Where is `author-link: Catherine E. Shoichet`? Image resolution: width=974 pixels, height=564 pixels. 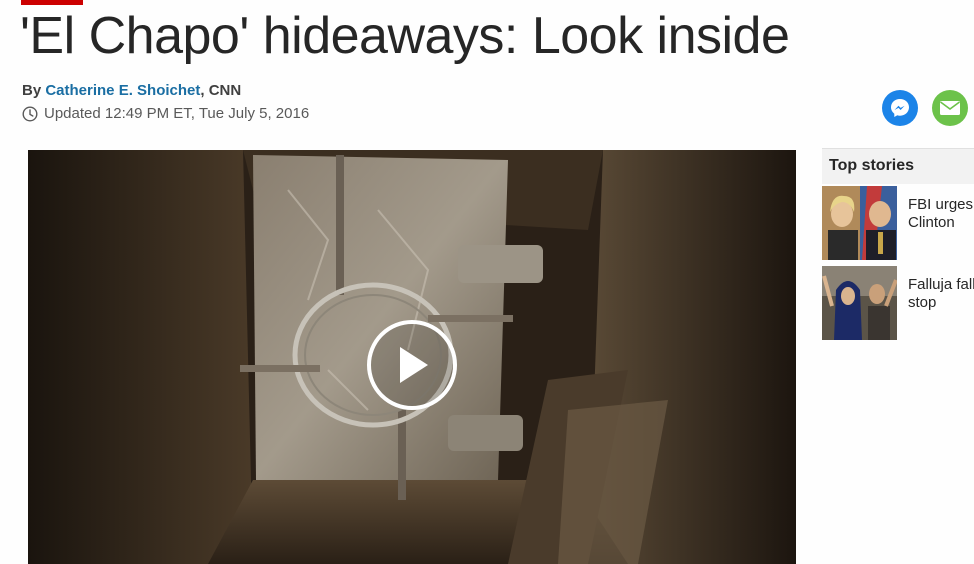
author-link: Catherine E. Shoichet is located at coordinates (122, 90).